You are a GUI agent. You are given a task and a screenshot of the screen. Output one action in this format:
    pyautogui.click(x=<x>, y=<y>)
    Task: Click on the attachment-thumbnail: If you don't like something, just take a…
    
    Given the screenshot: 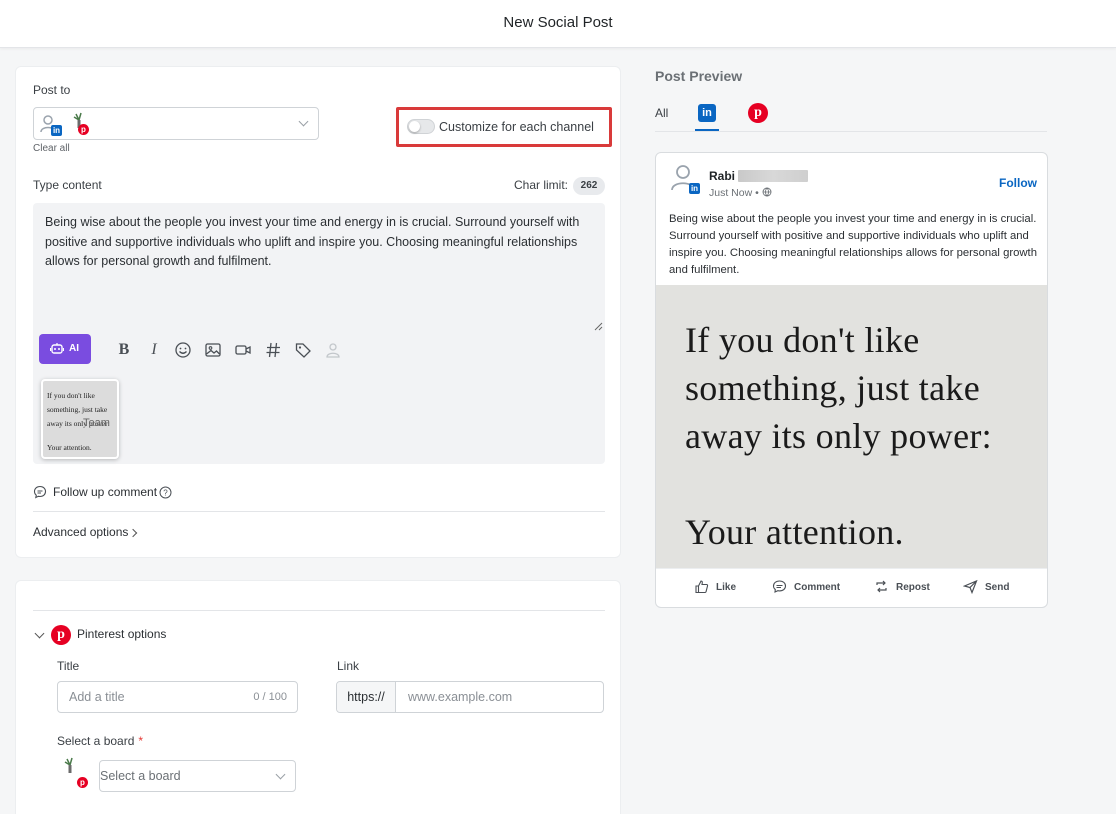 What is the action you would take?
    pyautogui.click(x=80, y=419)
    